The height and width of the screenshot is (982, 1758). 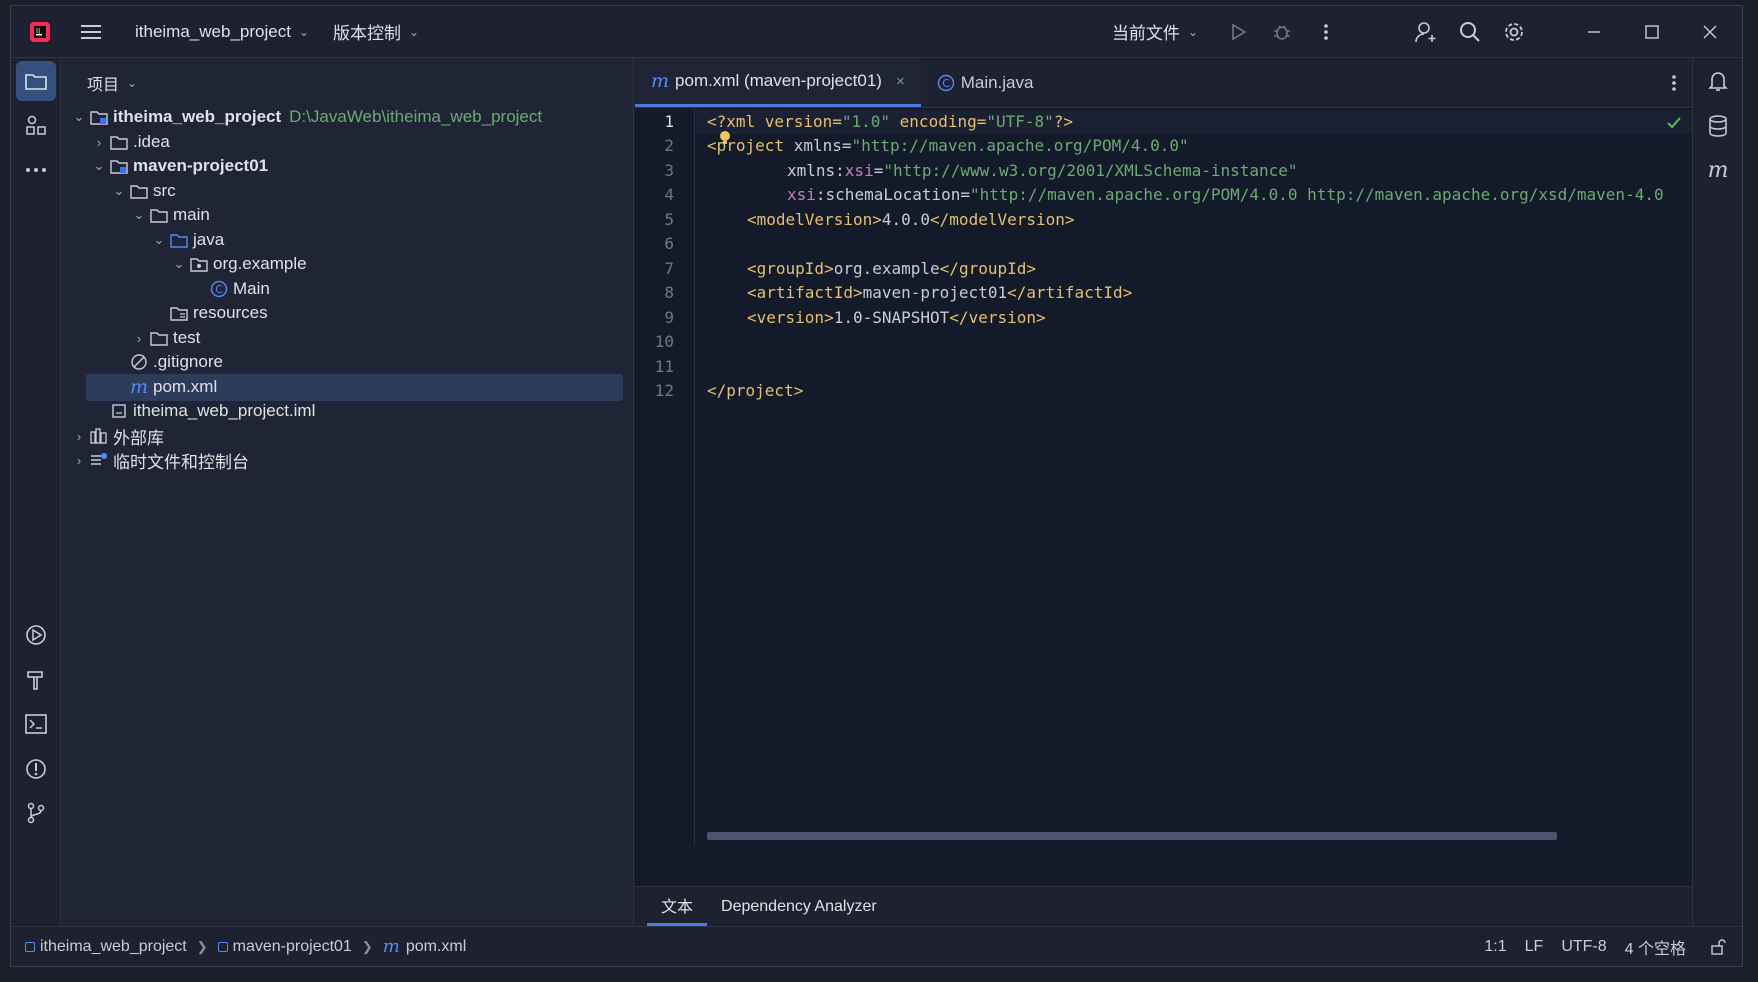 What do you see at coordinates (669, 194) in the screenshot?
I see `line-number: 4` at bounding box center [669, 194].